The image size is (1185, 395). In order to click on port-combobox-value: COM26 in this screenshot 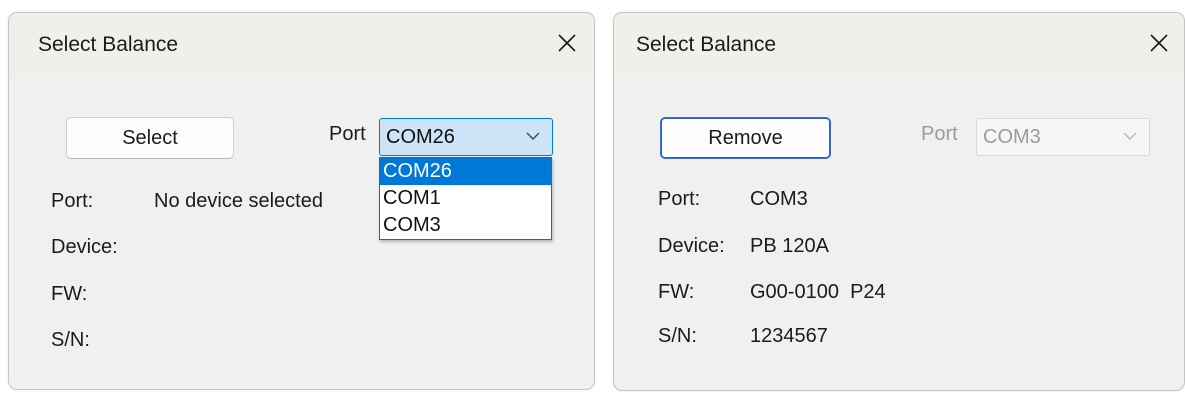, I will do `click(420, 137)`.